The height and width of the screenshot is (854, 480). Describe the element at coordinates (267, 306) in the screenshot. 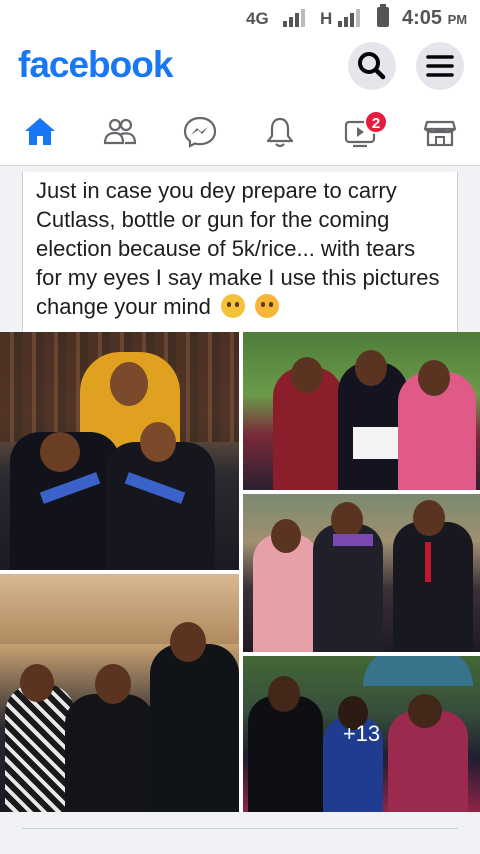

I see `crying-face-emoji-icon` at that location.